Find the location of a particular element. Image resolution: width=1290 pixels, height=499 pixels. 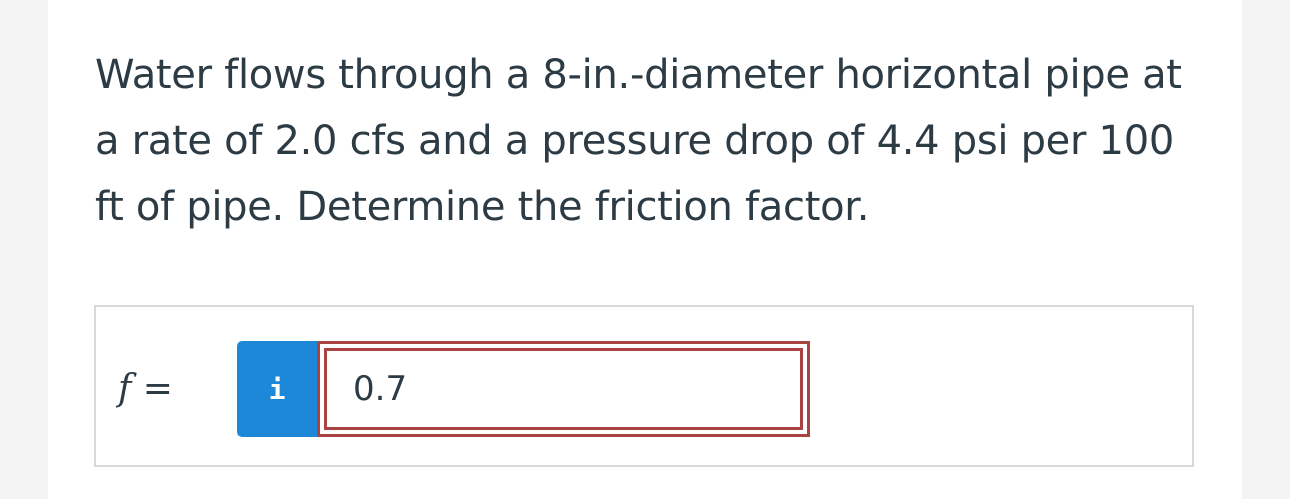

answer-input-error-border is located at coordinates (563, 389).